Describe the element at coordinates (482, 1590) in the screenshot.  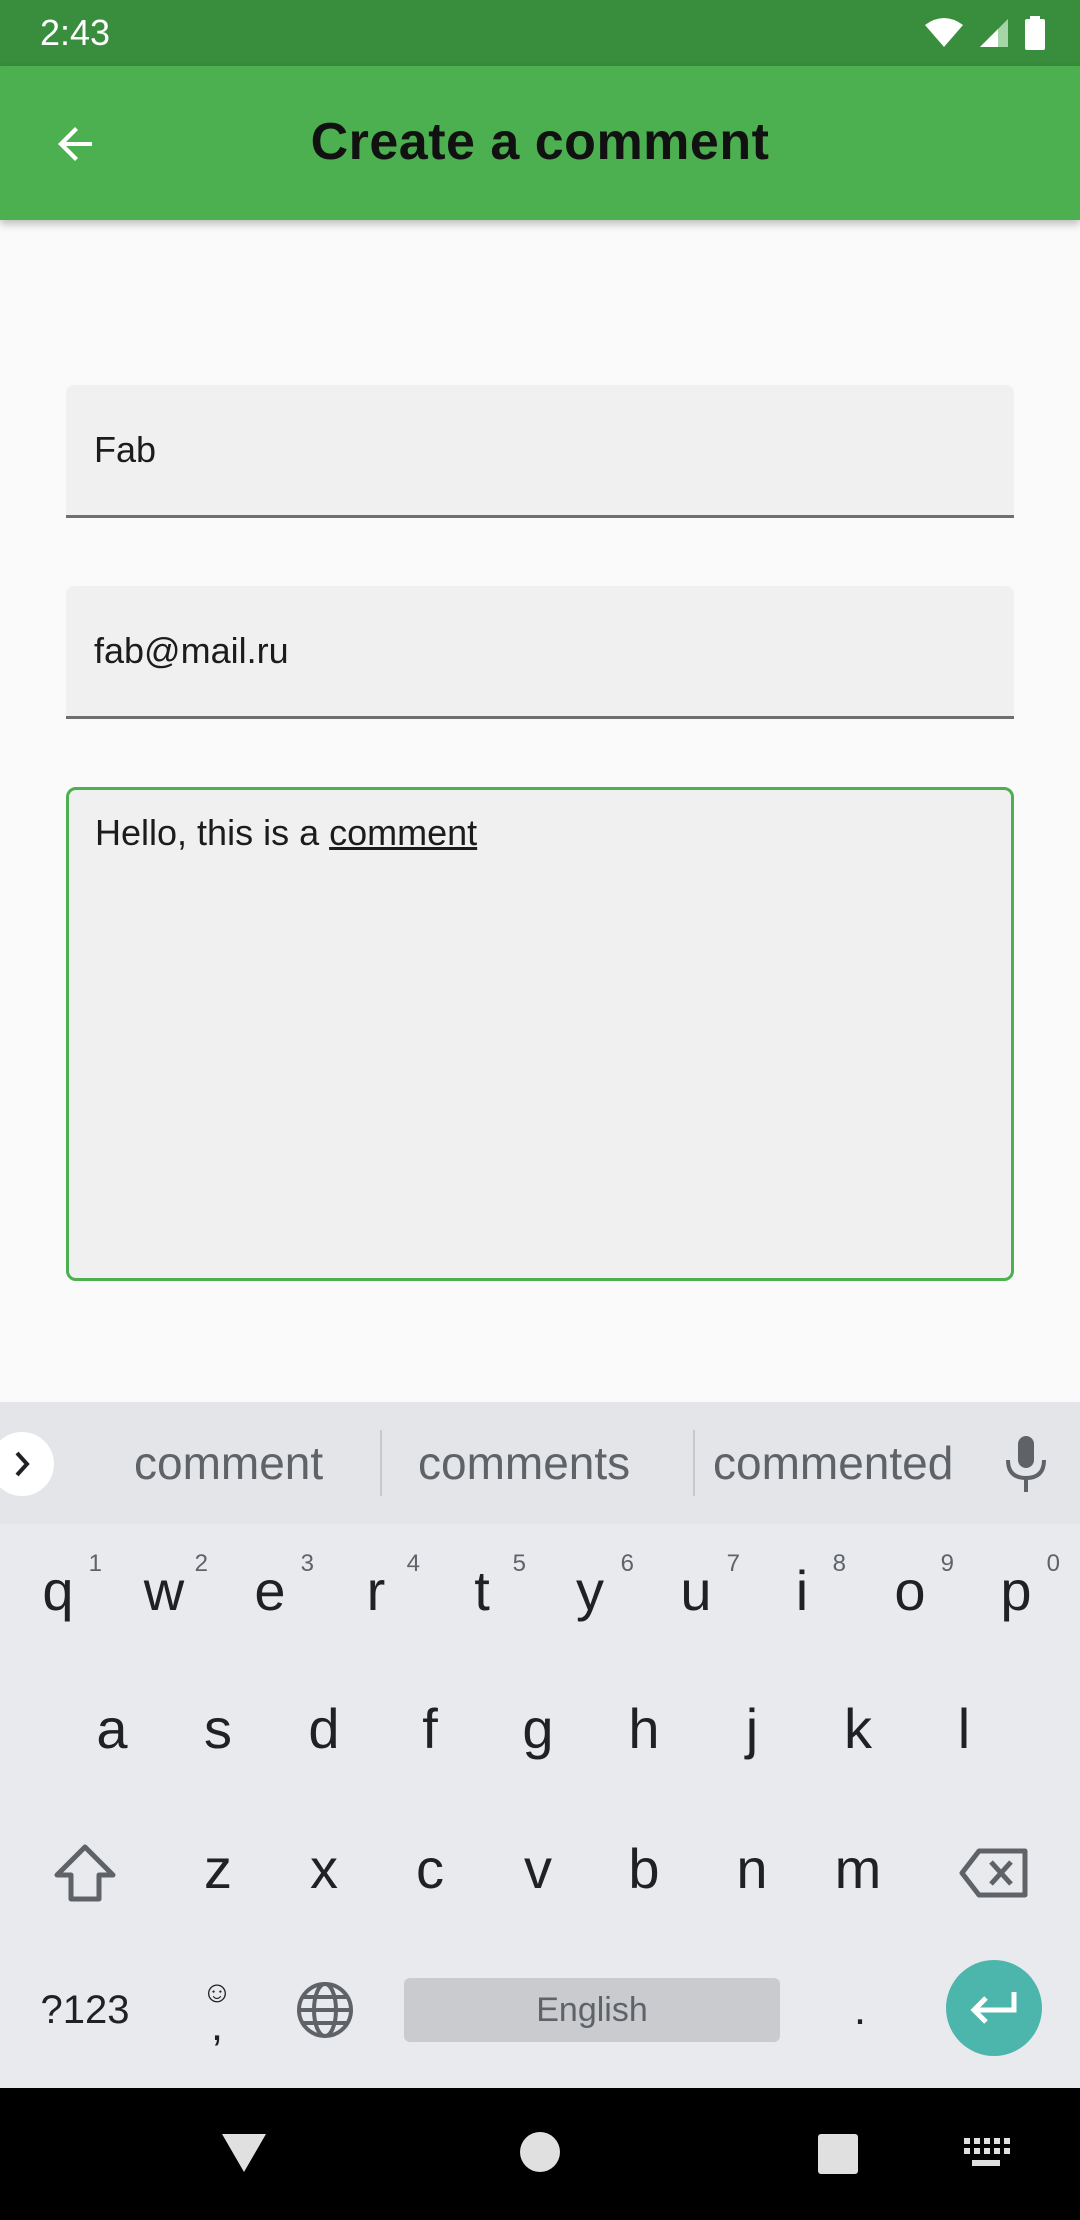
I see `key-t: t5` at that location.